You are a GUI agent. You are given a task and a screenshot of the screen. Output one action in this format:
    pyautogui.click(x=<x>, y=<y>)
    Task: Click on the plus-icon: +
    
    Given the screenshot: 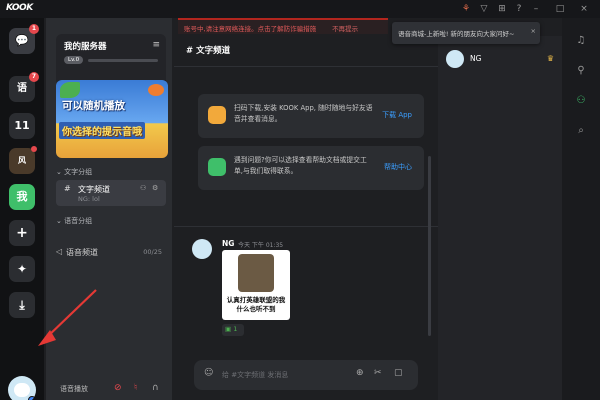 What is the action you would take?
    pyautogui.click(x=22, y=233)
    